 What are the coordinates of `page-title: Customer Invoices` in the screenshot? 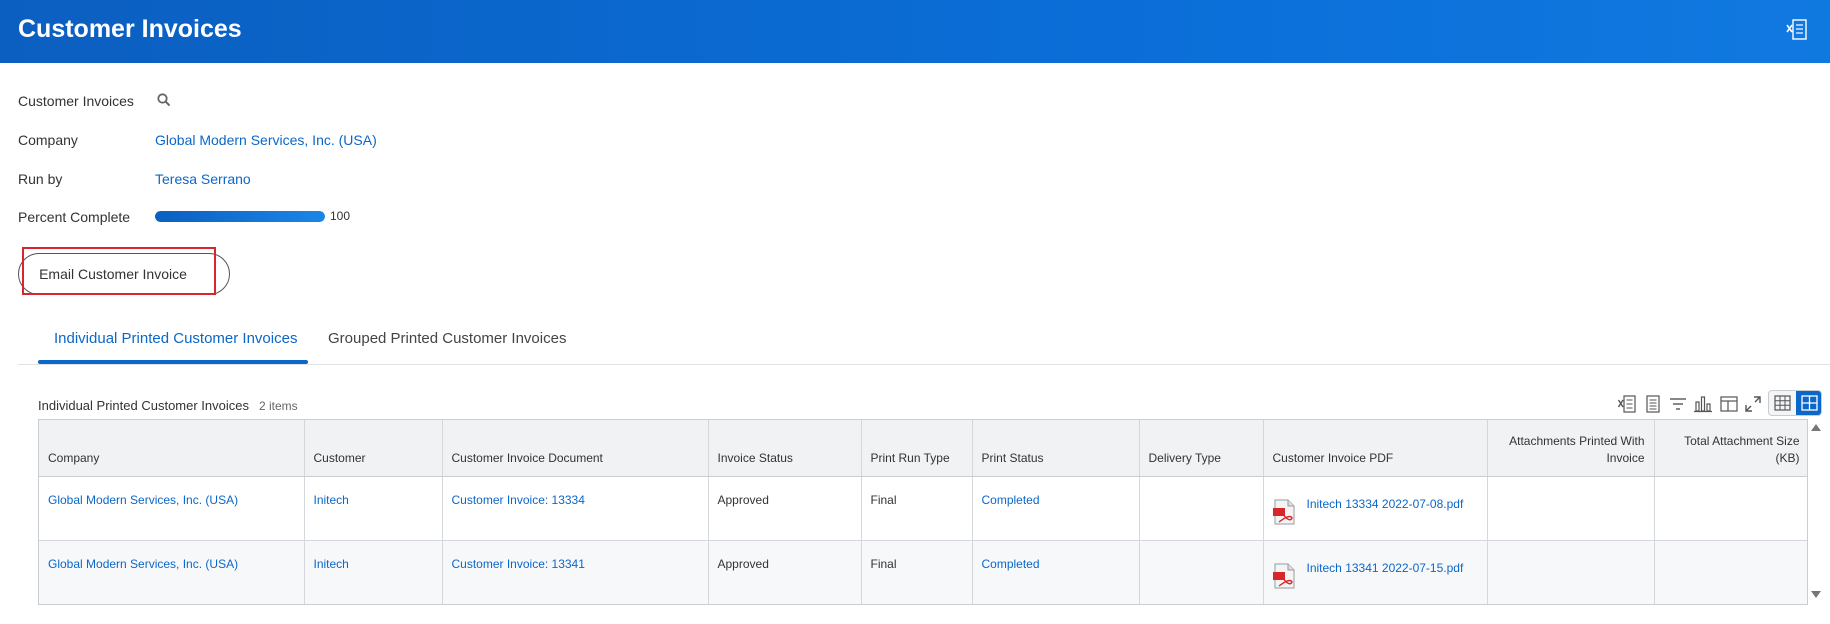 It's located at (130, 29).